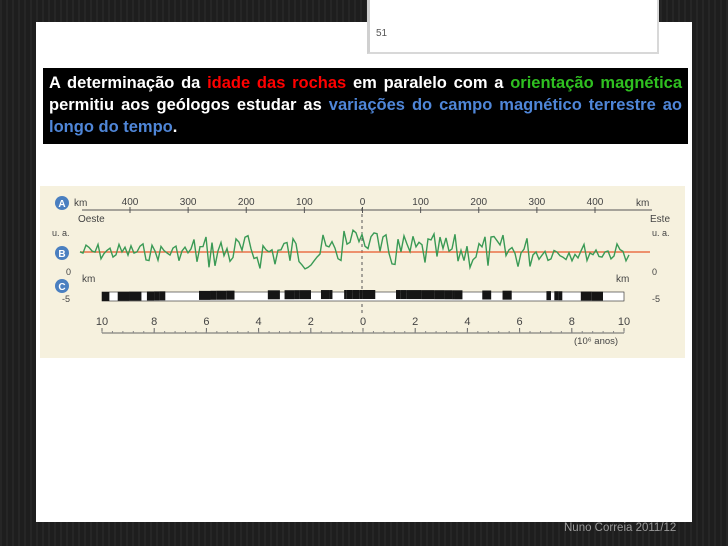 The height and width of the screenshot is (546, 728). I want to click on minus5-right-label: -5, so click(656, 299).